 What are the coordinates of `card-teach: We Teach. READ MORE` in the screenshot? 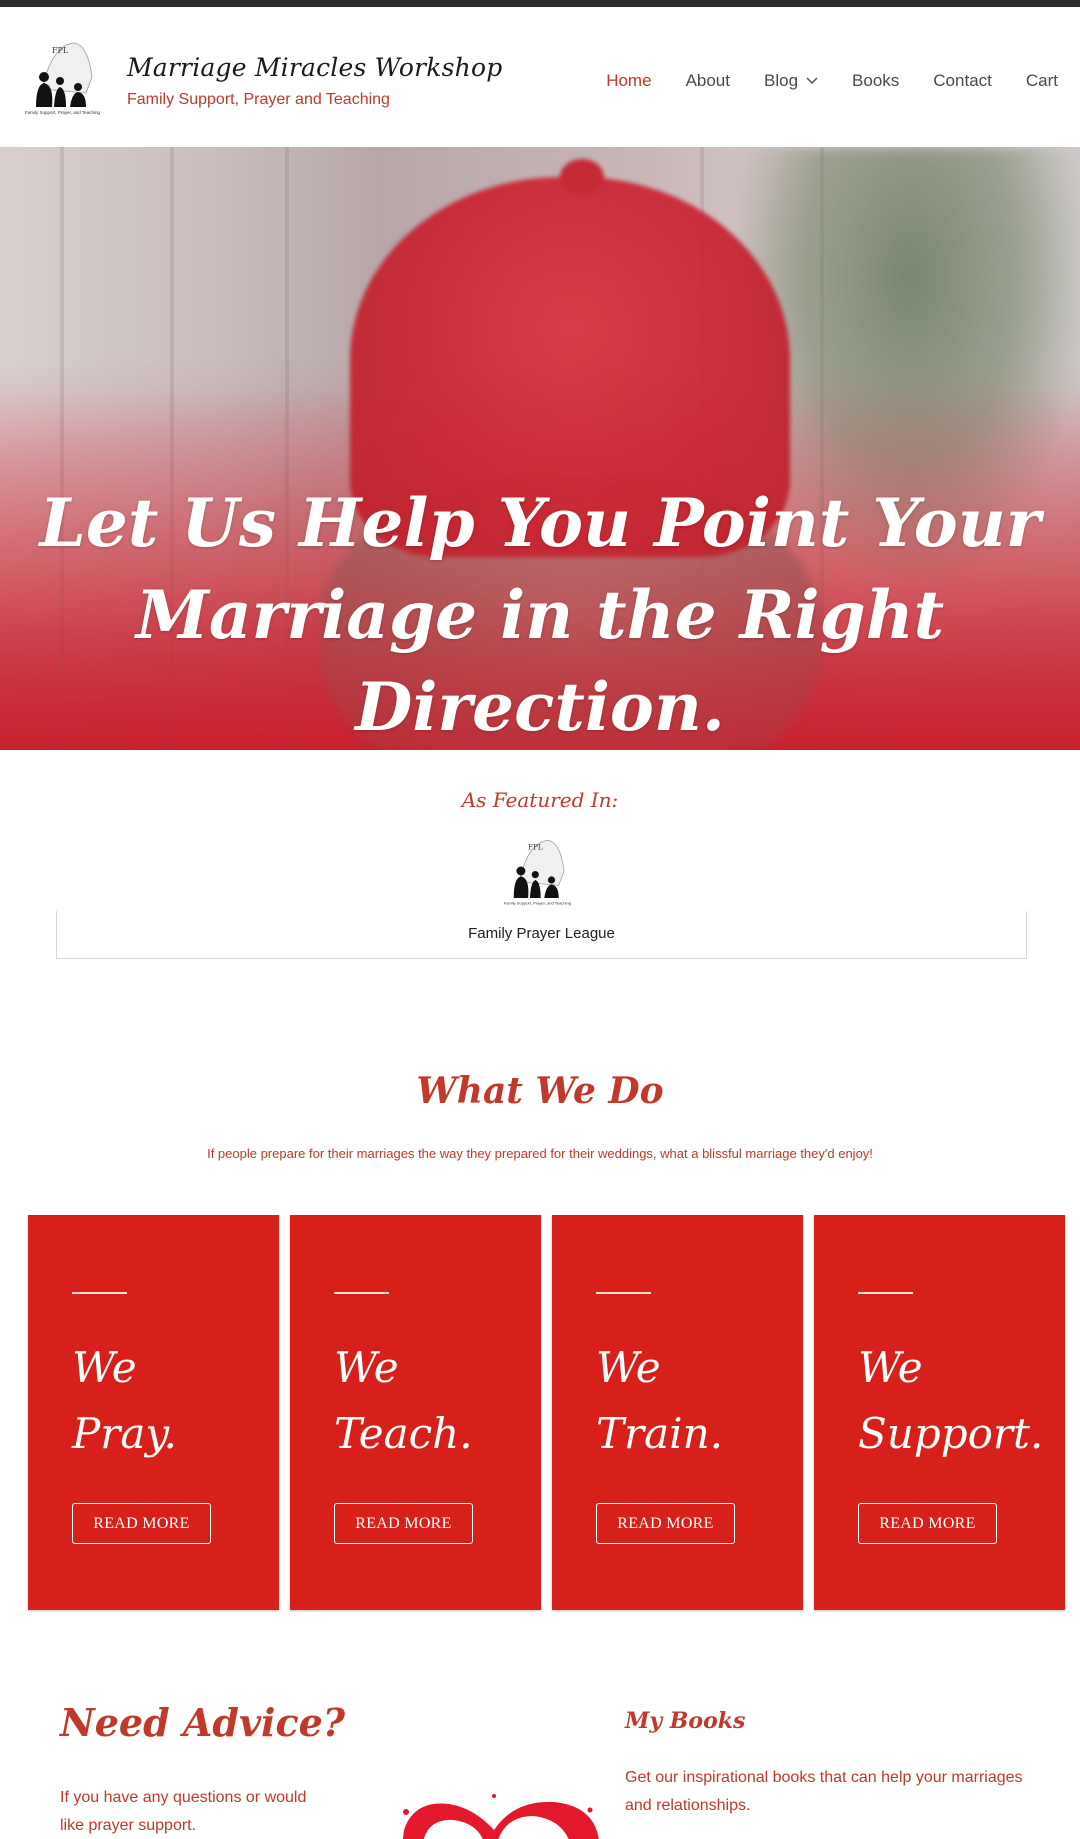 It's located at (415, 1412).